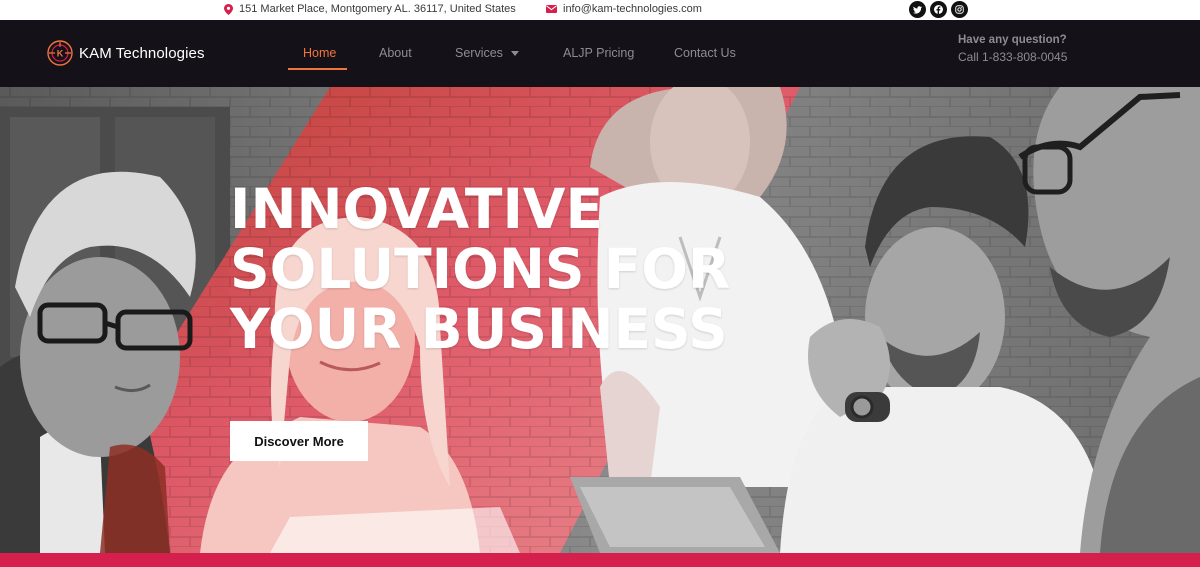 The image size is (1200, 567). Describe the element at coordinates (317, 69) in the screenshot. I see `active-nav-indicator` at that location.